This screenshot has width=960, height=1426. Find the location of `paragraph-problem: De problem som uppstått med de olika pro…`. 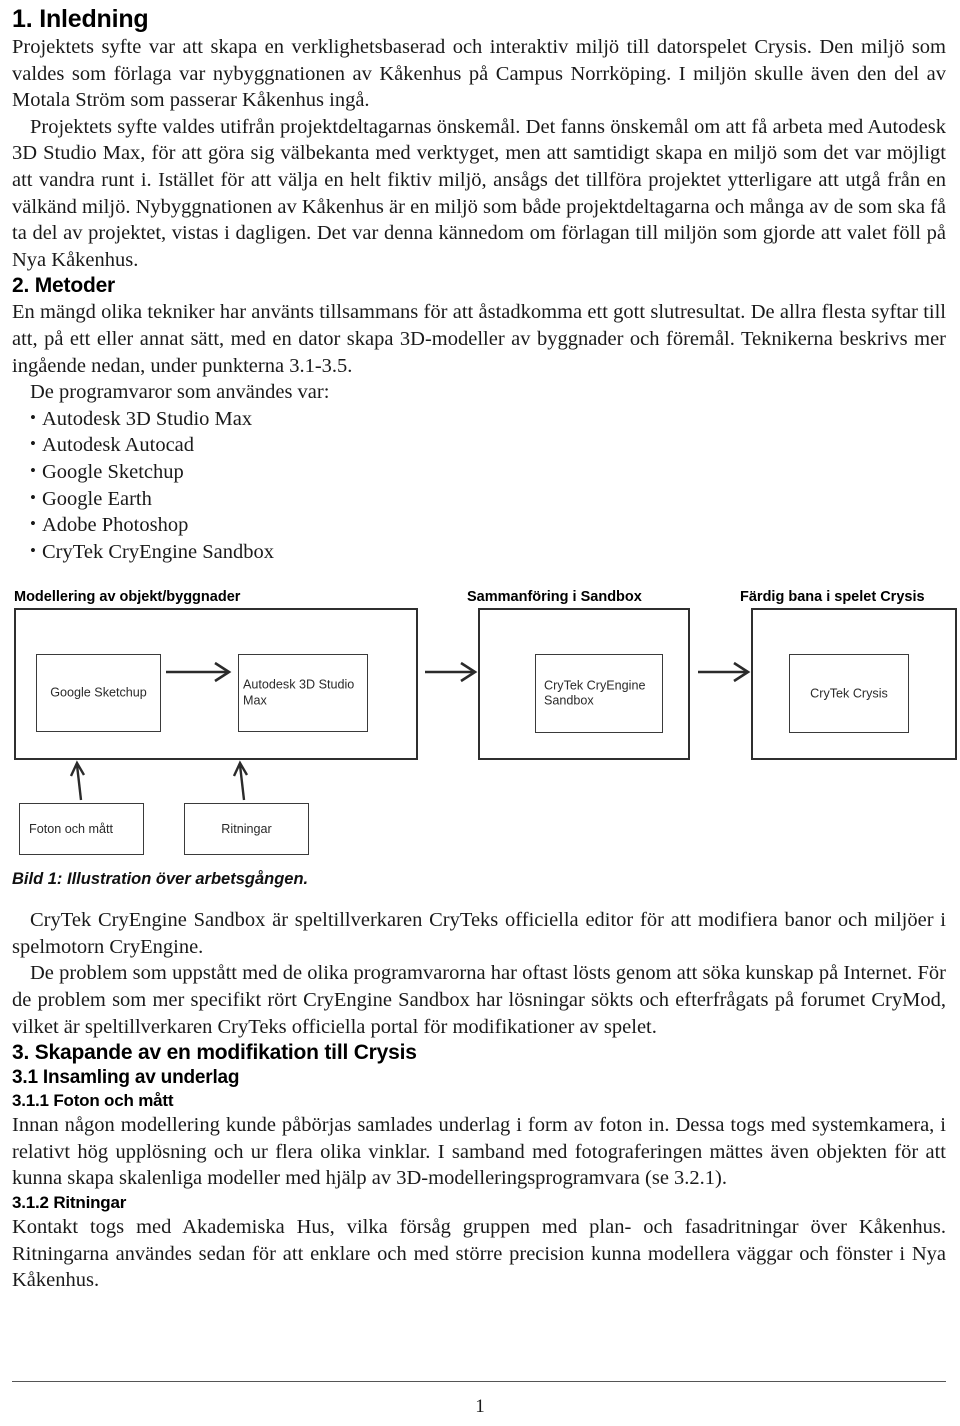

paragraph-problem: De problem som uppstått med de olika pro… is located at coordinates (479, 1000).